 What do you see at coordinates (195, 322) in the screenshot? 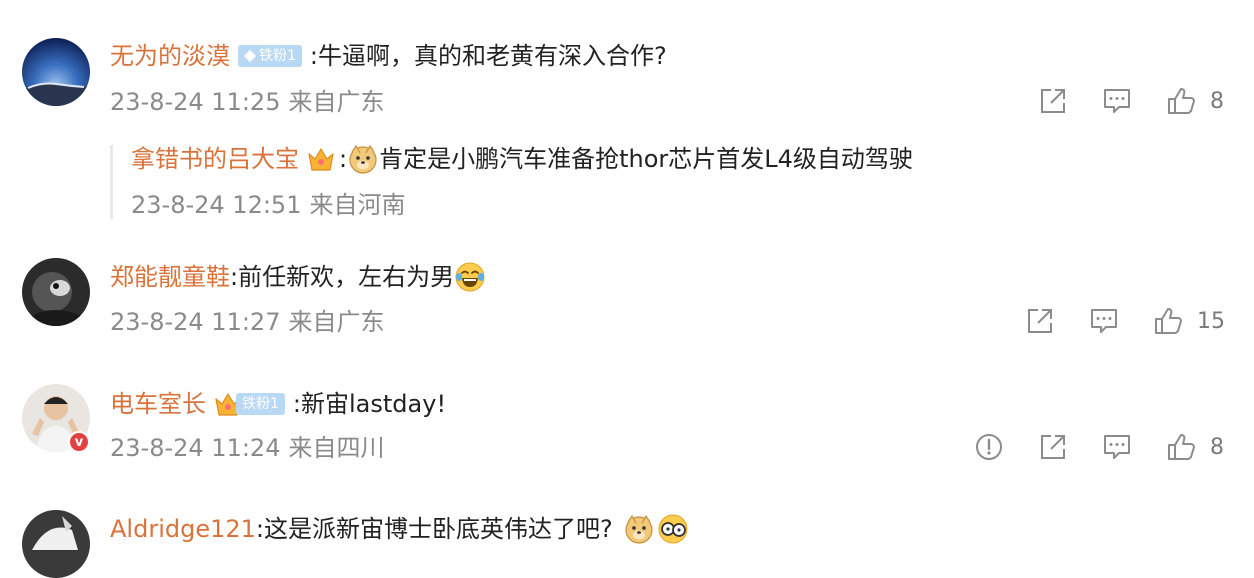
I see `comment-date: 23-8-24 11:27` at bounding box center [195, 322].